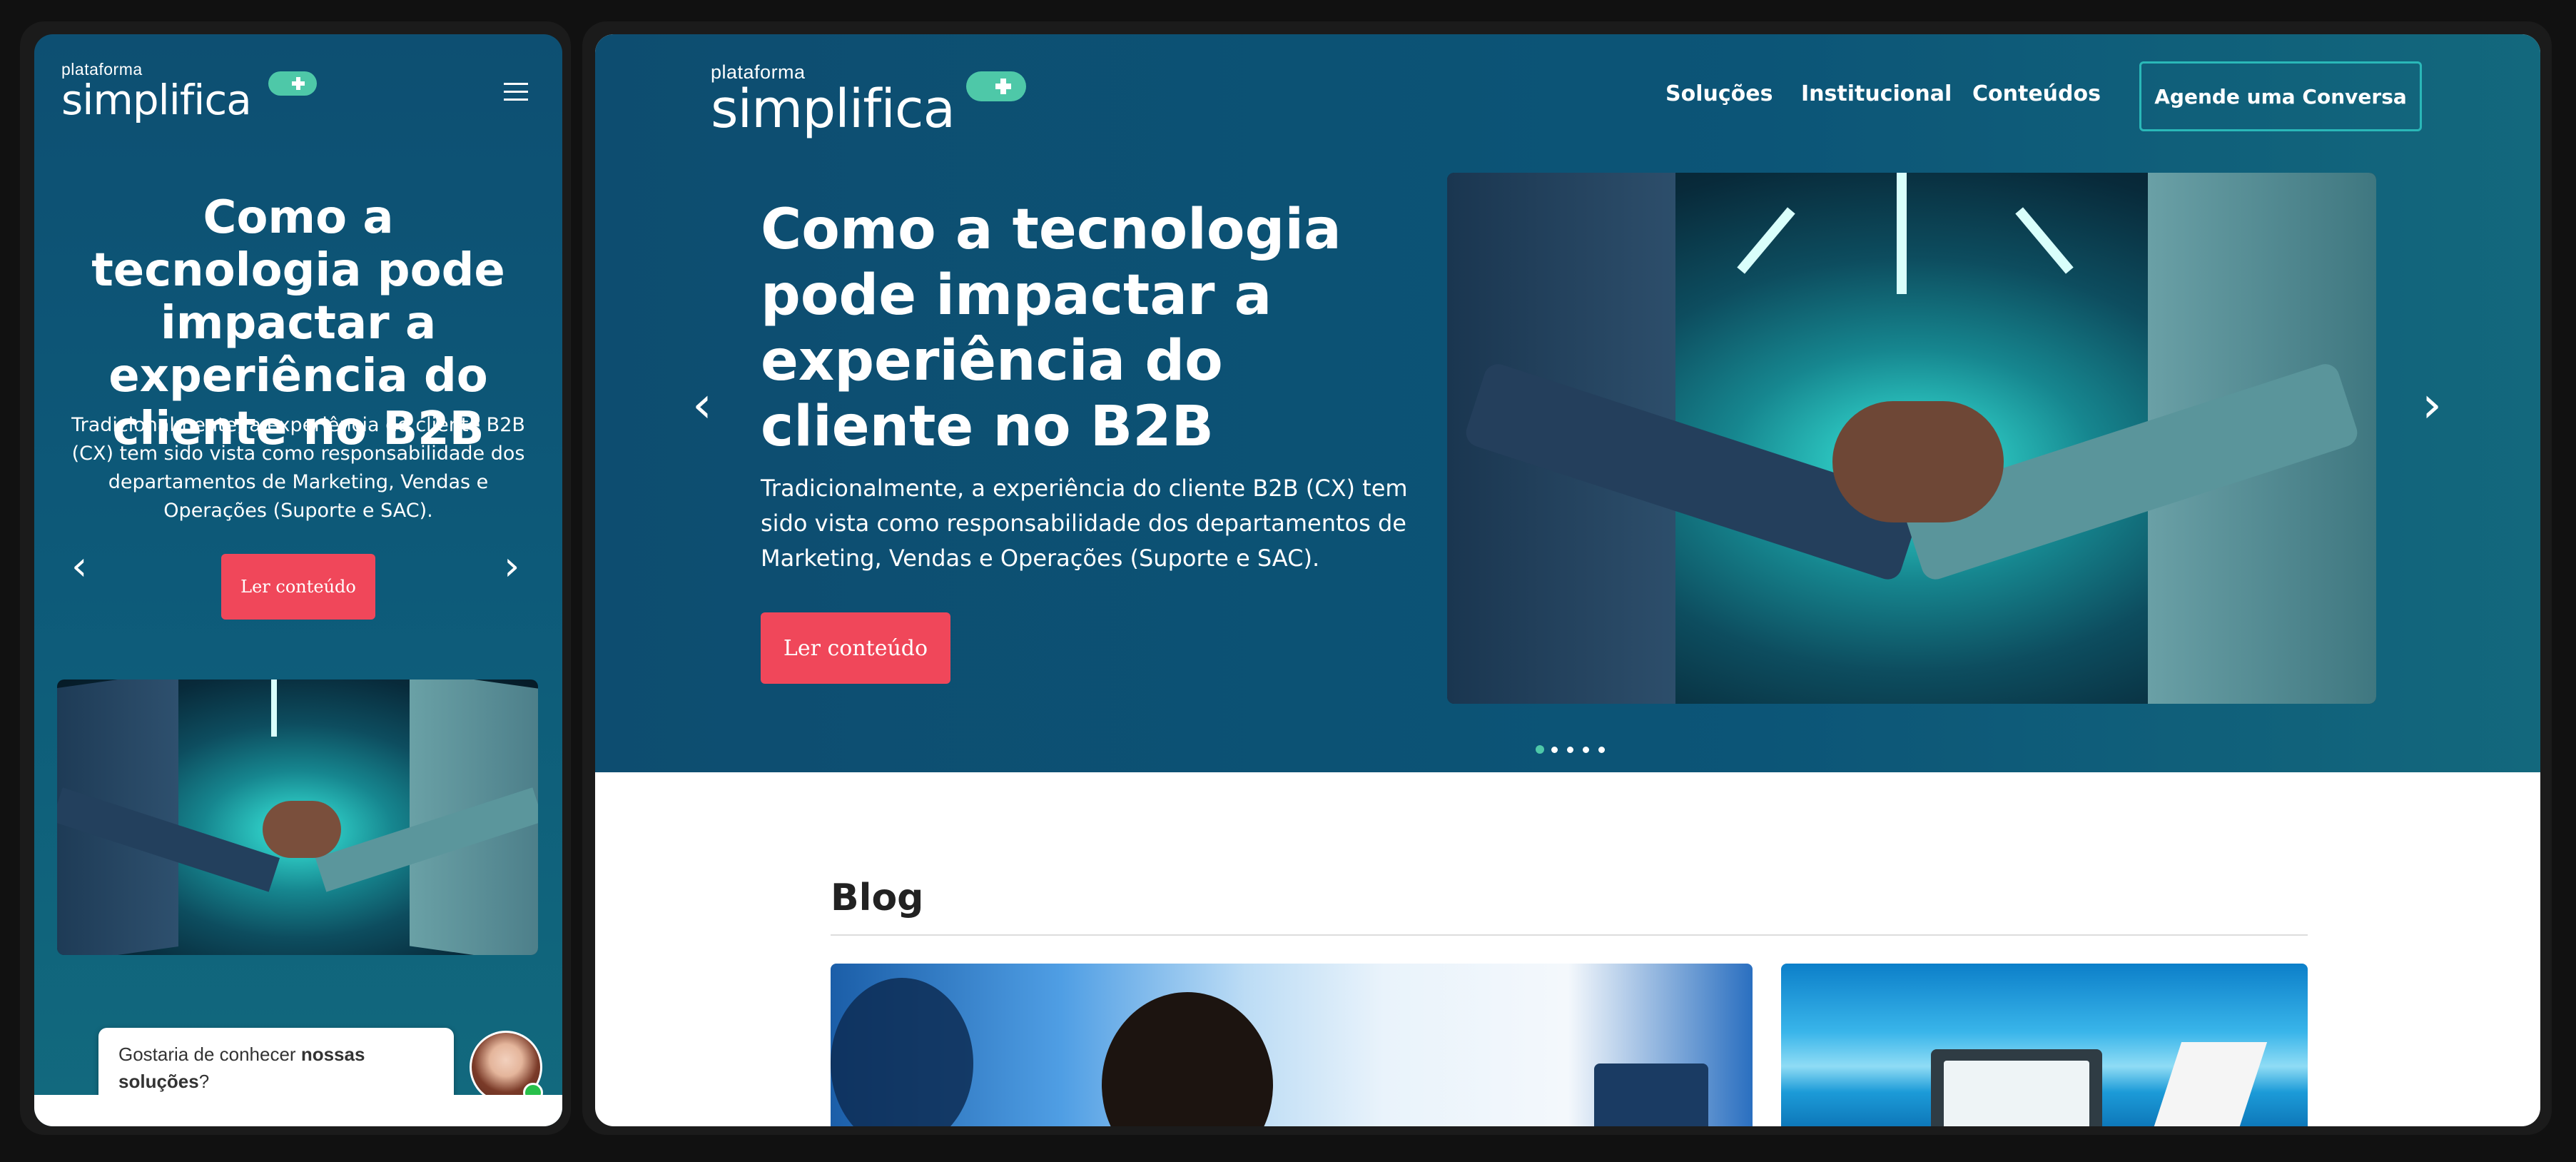 The image size is (2576, 1162). I want to click on schedule-conversation-button: Agende uma Conversa, so click(2280, 96).